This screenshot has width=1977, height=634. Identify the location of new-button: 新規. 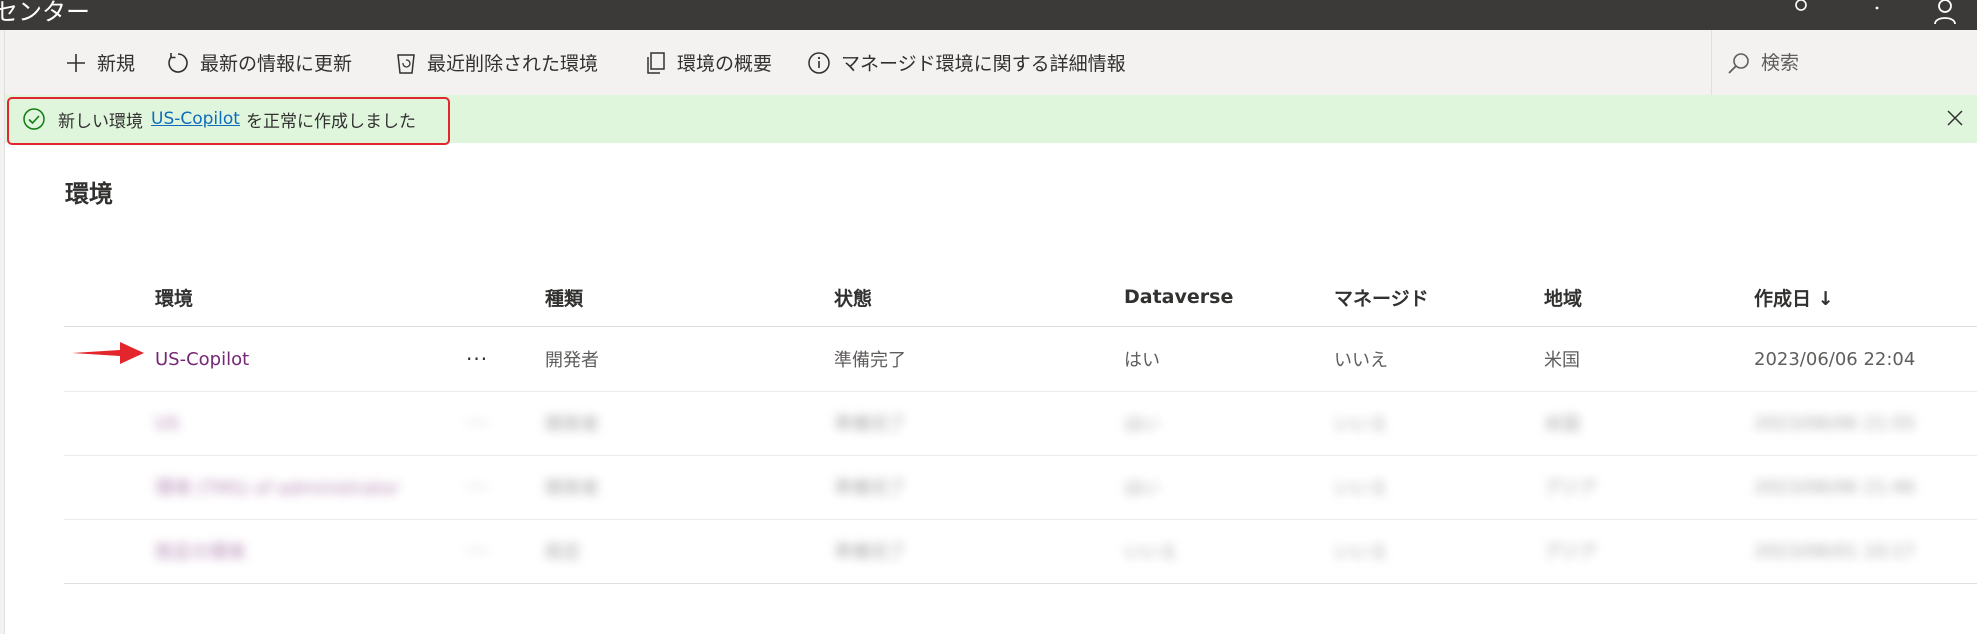
(100, 62).